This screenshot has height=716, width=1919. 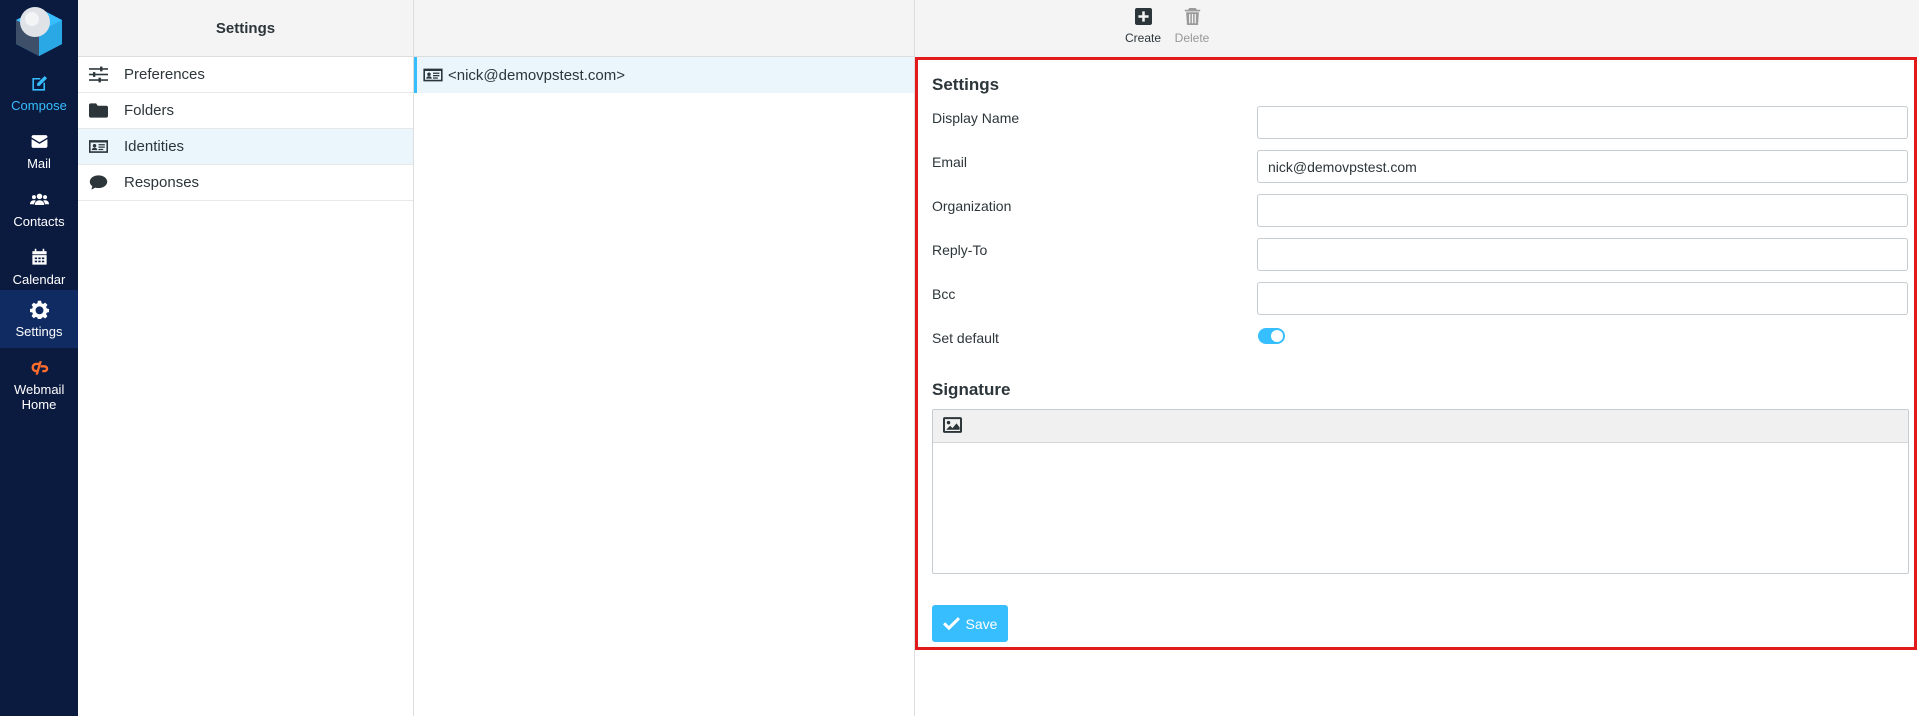 I want to click on folder-icon, so click(x=98, y=111).